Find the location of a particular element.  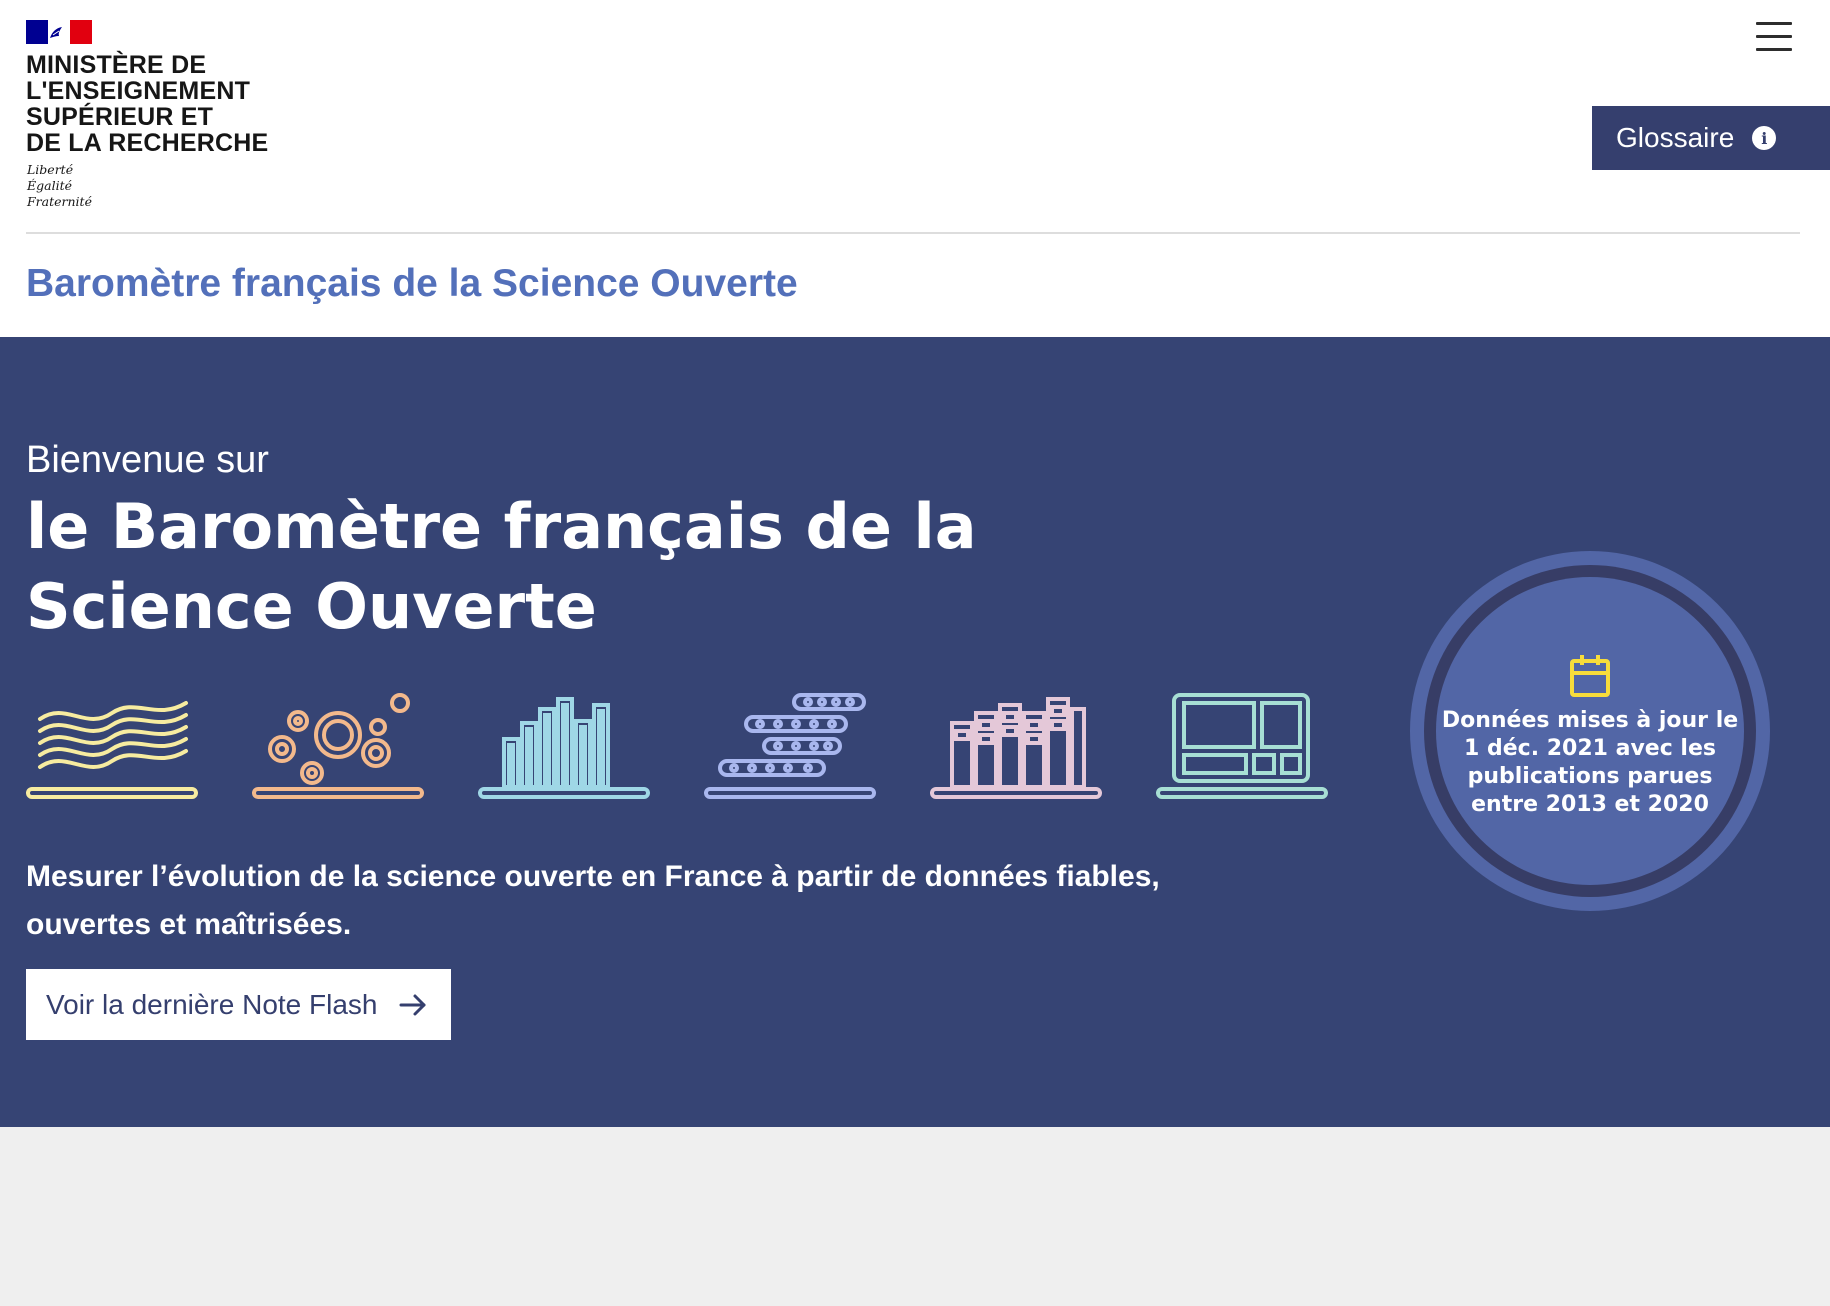

info-icon: i is located at coordinates (1764, 138).